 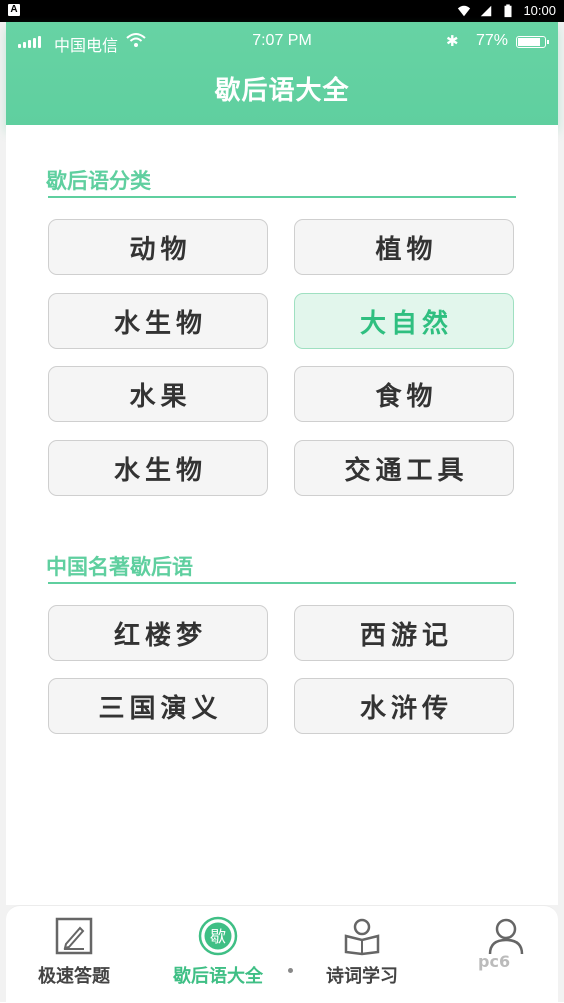 I want to click on nav-item-xiehouyu: 歇 歇后语大全, so click(x=218, y=952).